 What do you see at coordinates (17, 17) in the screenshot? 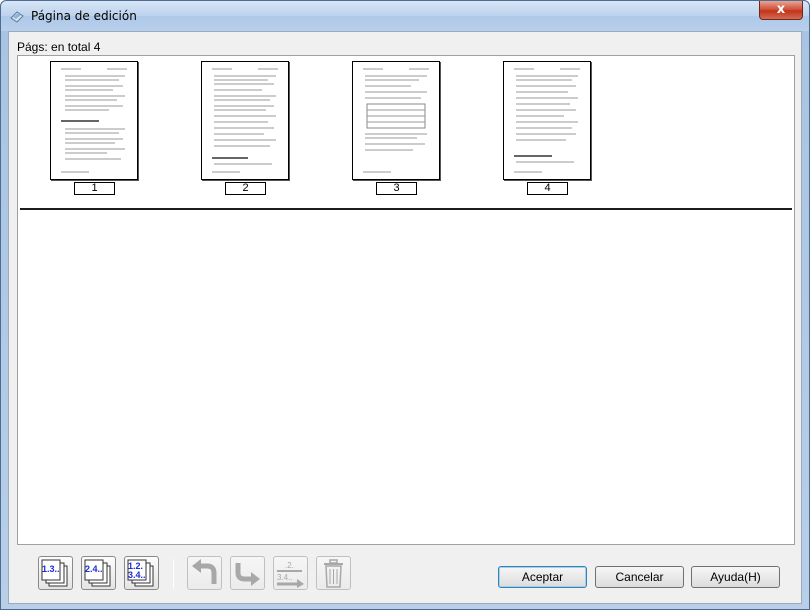
I see `scanner-icon` at bounding box center [17, 17].